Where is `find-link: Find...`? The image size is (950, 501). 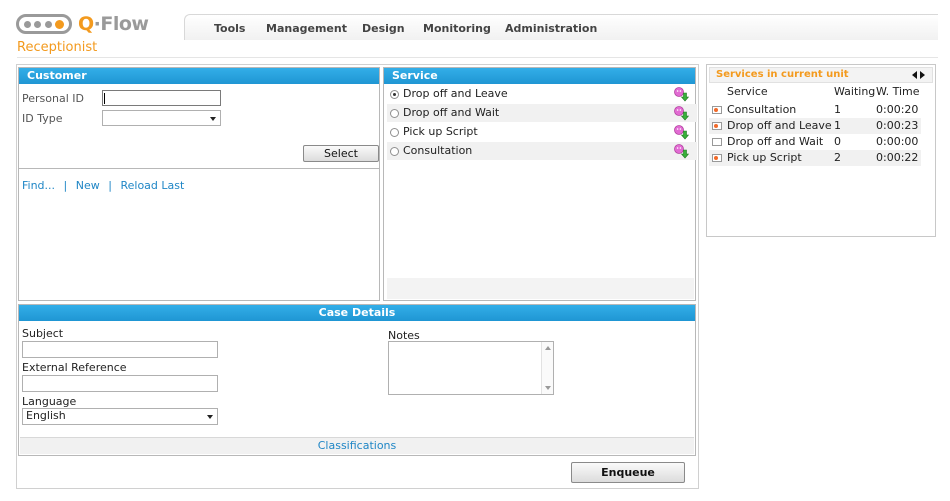 find-link: Find... is located at coordinates (38, 185).